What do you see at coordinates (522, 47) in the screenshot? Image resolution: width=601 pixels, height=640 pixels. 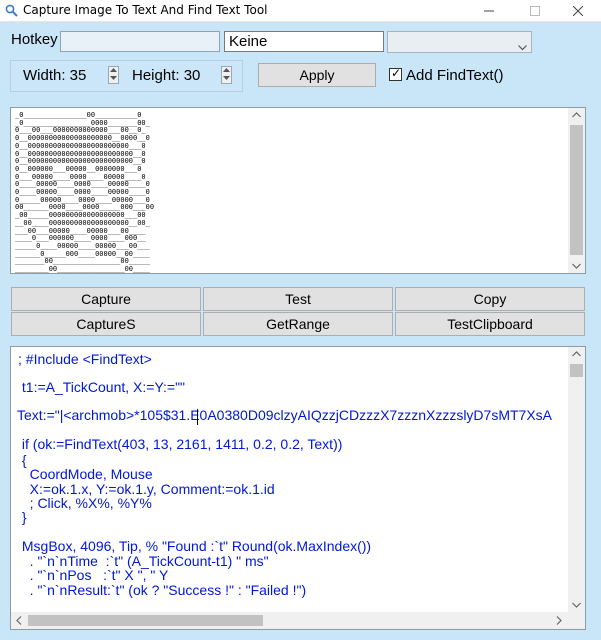 I see `chevron-down-icon` at bounding box center [522, 47].